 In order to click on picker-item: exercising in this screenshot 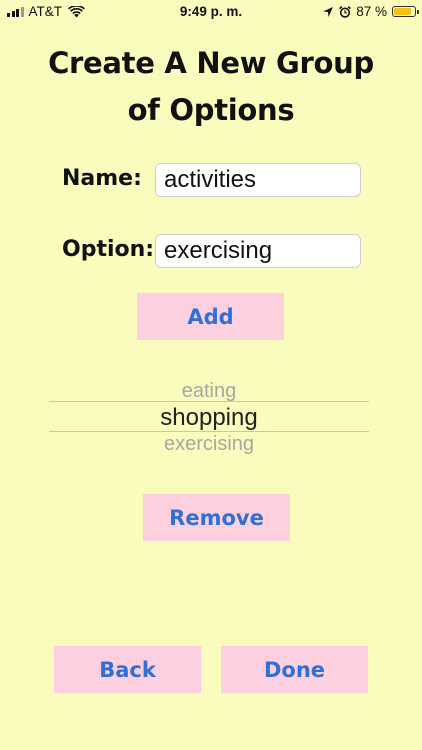, I will do `click(209, 444)`.